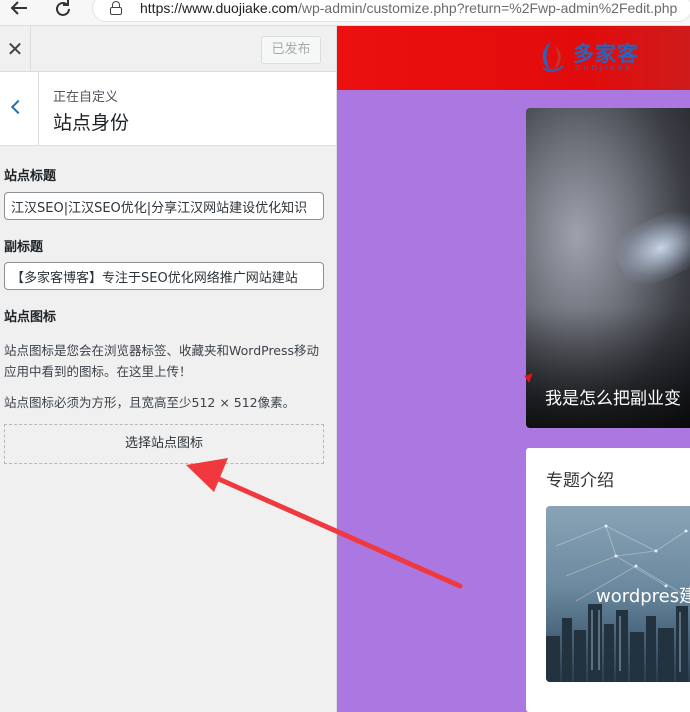 This screenshot has height=712, width=690. I want to click on section-back-button, so click(19, 108).